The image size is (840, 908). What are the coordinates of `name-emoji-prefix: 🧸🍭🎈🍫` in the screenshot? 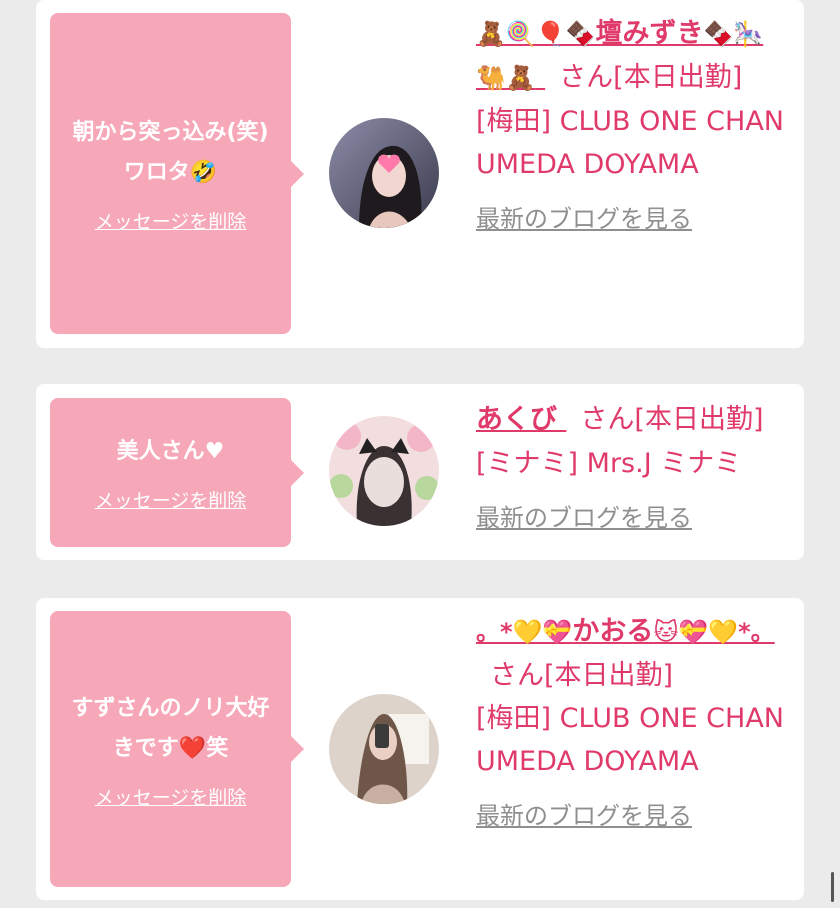 It's located at (536, 34).